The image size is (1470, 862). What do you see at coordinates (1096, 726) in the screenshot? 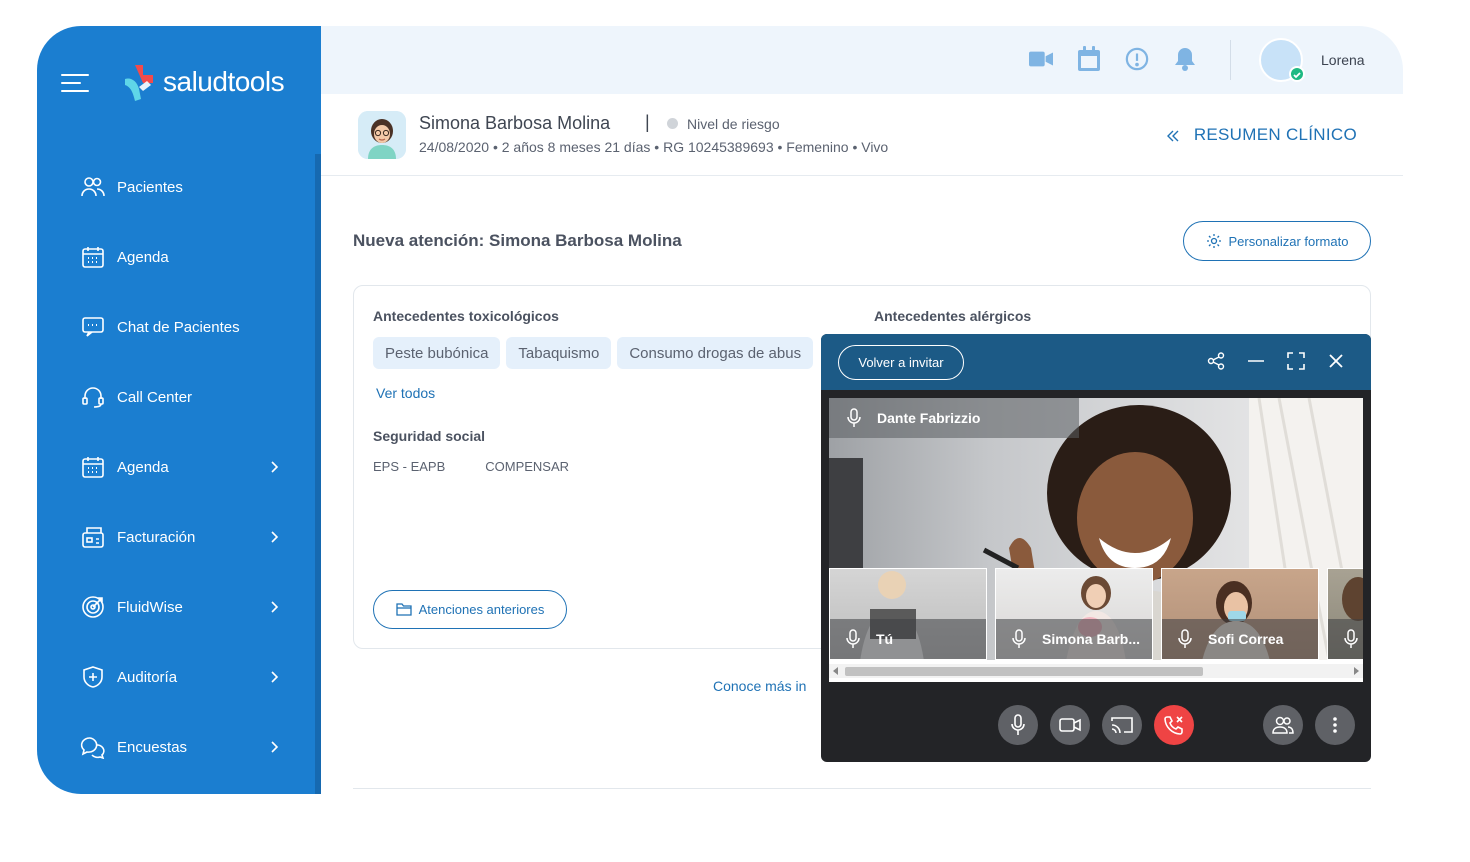
I see `video-call-controls` at bounding box center [1096, 726].